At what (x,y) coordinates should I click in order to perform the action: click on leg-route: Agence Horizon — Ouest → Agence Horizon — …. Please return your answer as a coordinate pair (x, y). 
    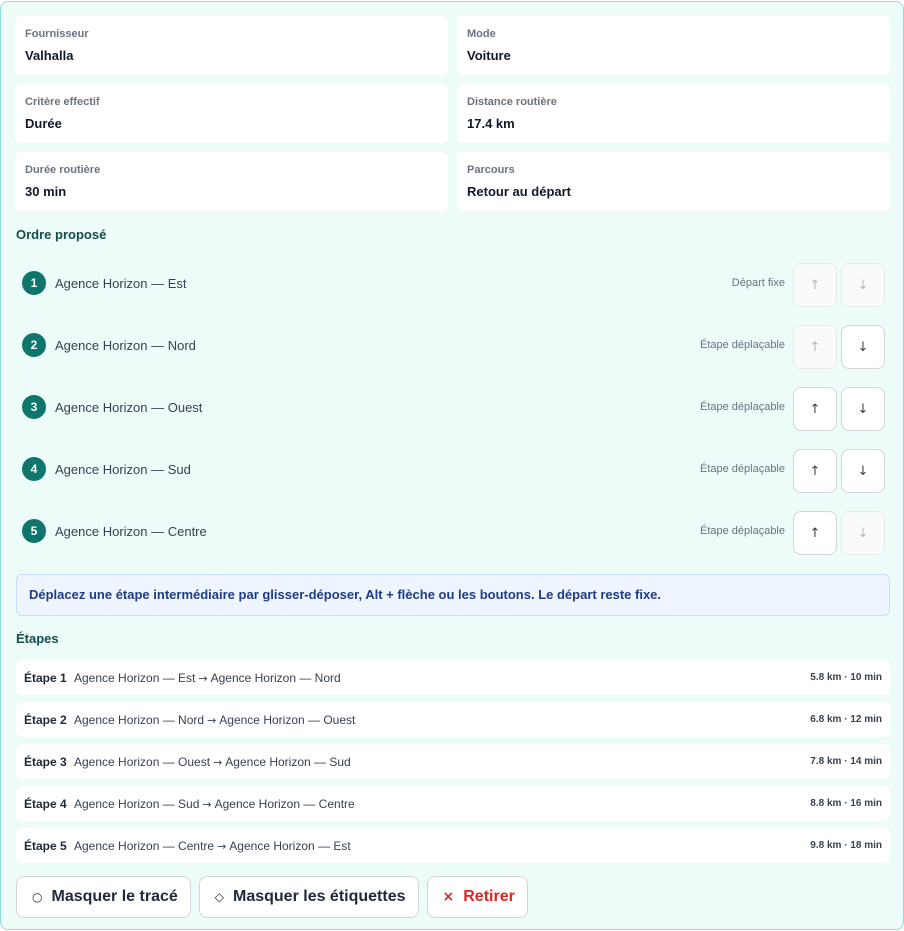
    Looking at the image, I should click on (212, 762).